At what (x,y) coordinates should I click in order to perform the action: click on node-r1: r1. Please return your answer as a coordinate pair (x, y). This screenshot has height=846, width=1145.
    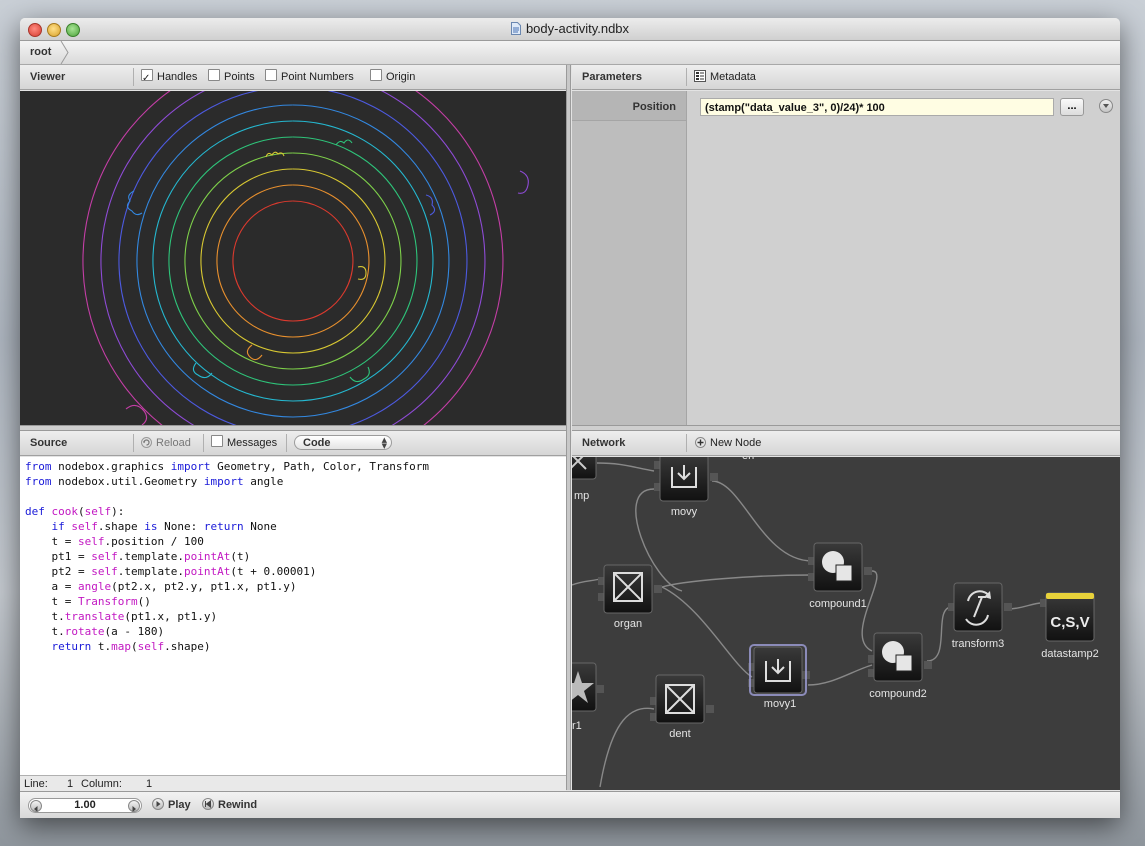
    Looking at the image, I should click on (588, 697).